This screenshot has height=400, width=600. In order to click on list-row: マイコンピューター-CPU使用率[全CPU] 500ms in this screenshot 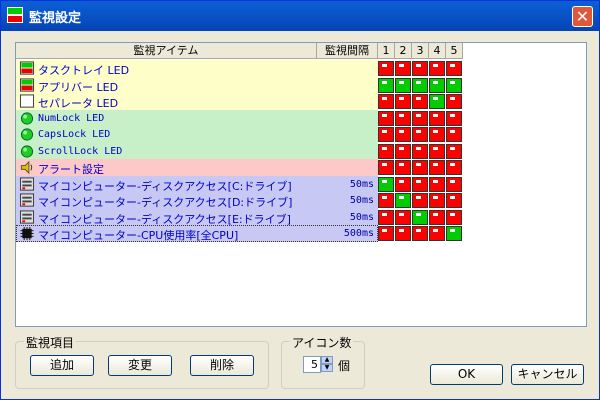, I will do `click(301, 233)`.